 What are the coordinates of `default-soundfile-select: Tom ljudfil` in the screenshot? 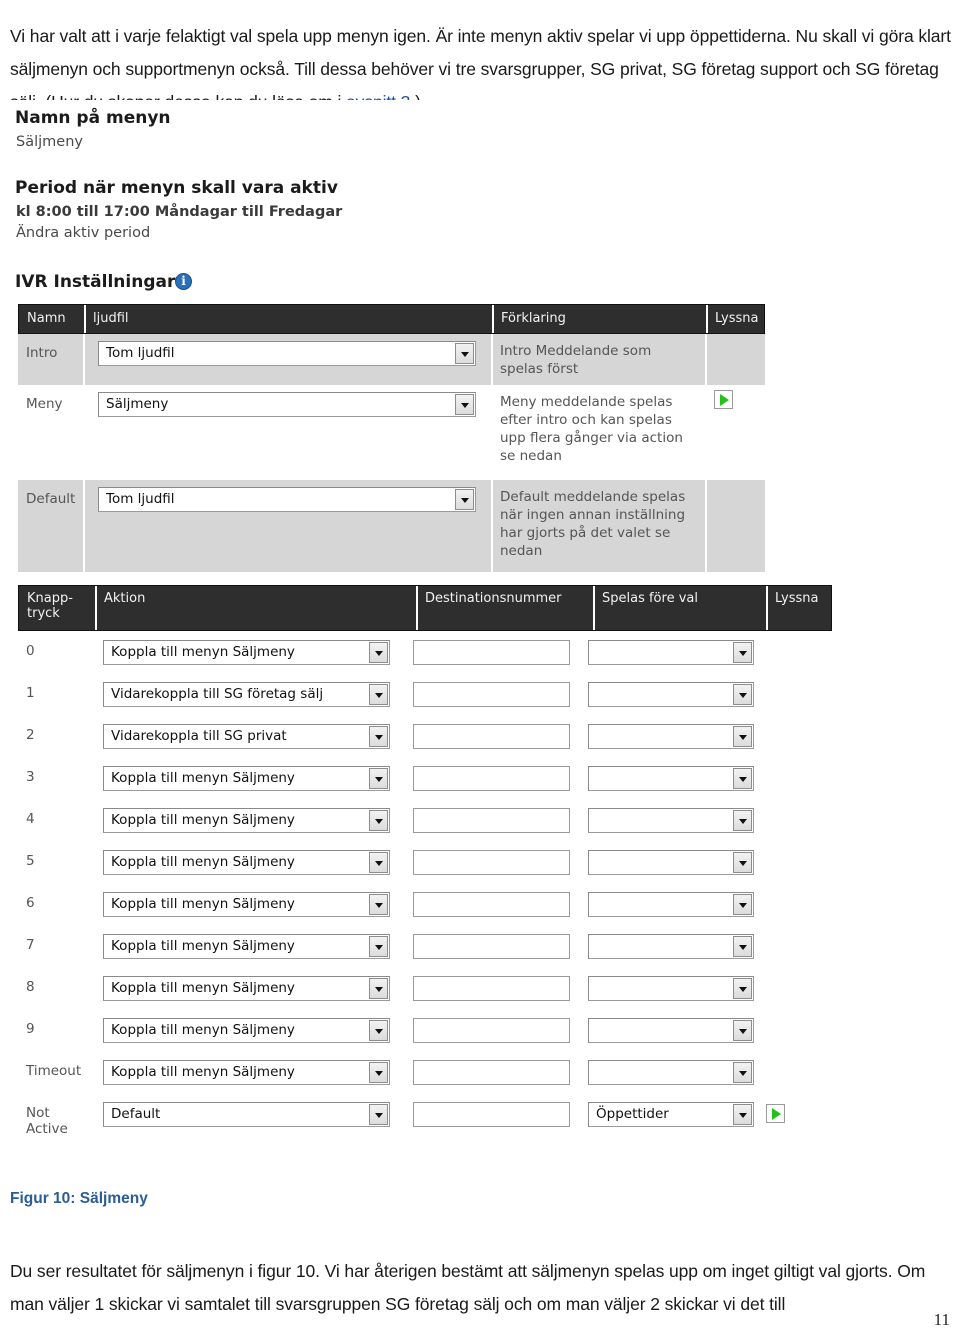 It's located at (287, 499).